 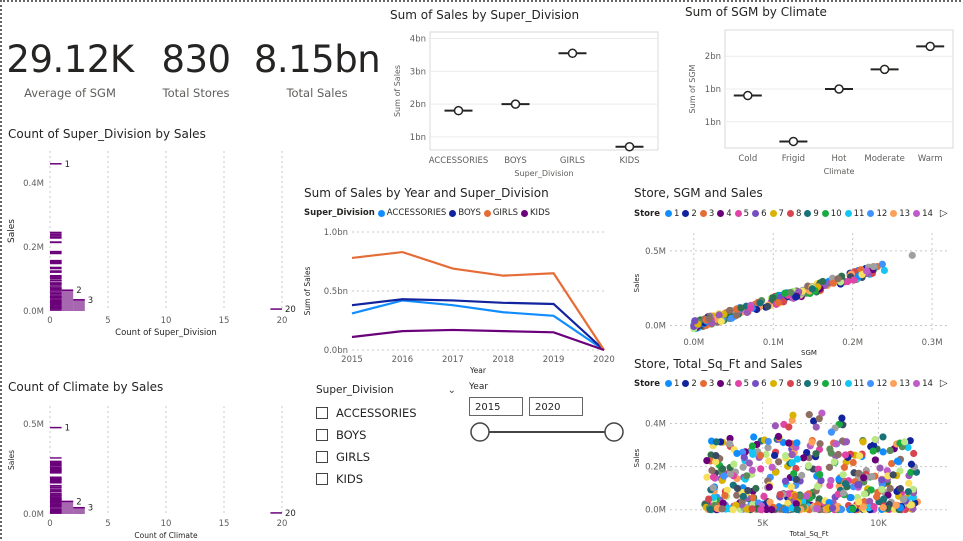 I want to click on kpi-total-stores: 830 Total Stores, so click(x=196, y=70).